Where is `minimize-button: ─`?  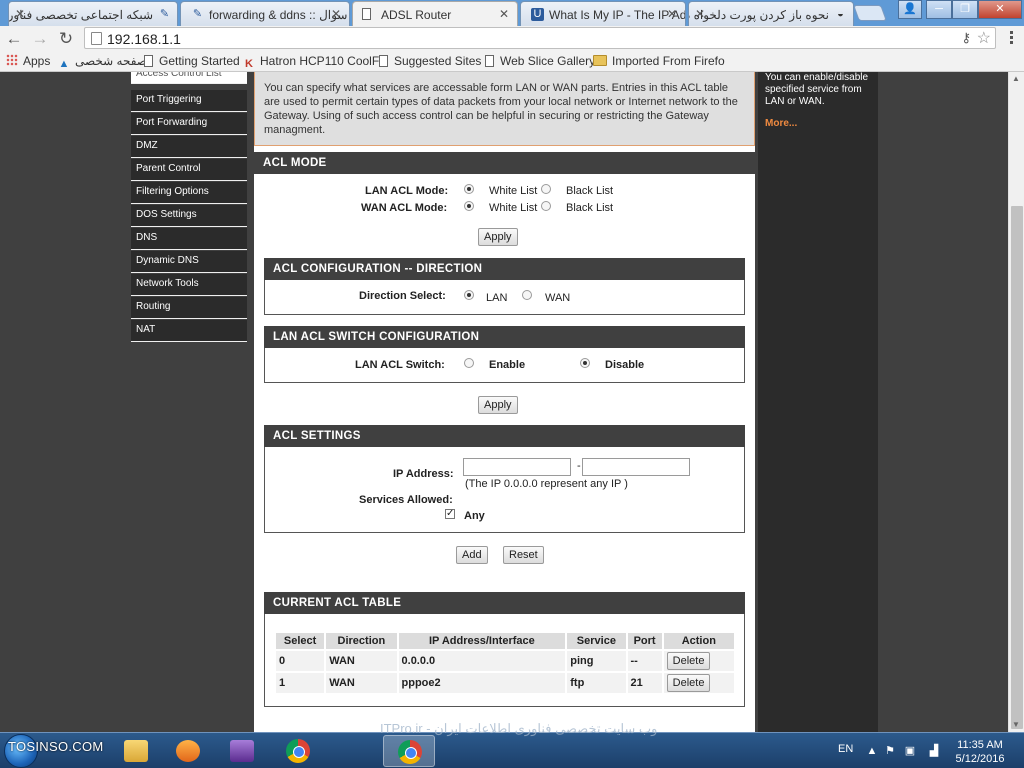 minimize-button: ─ is located at coordinates (939, 9).